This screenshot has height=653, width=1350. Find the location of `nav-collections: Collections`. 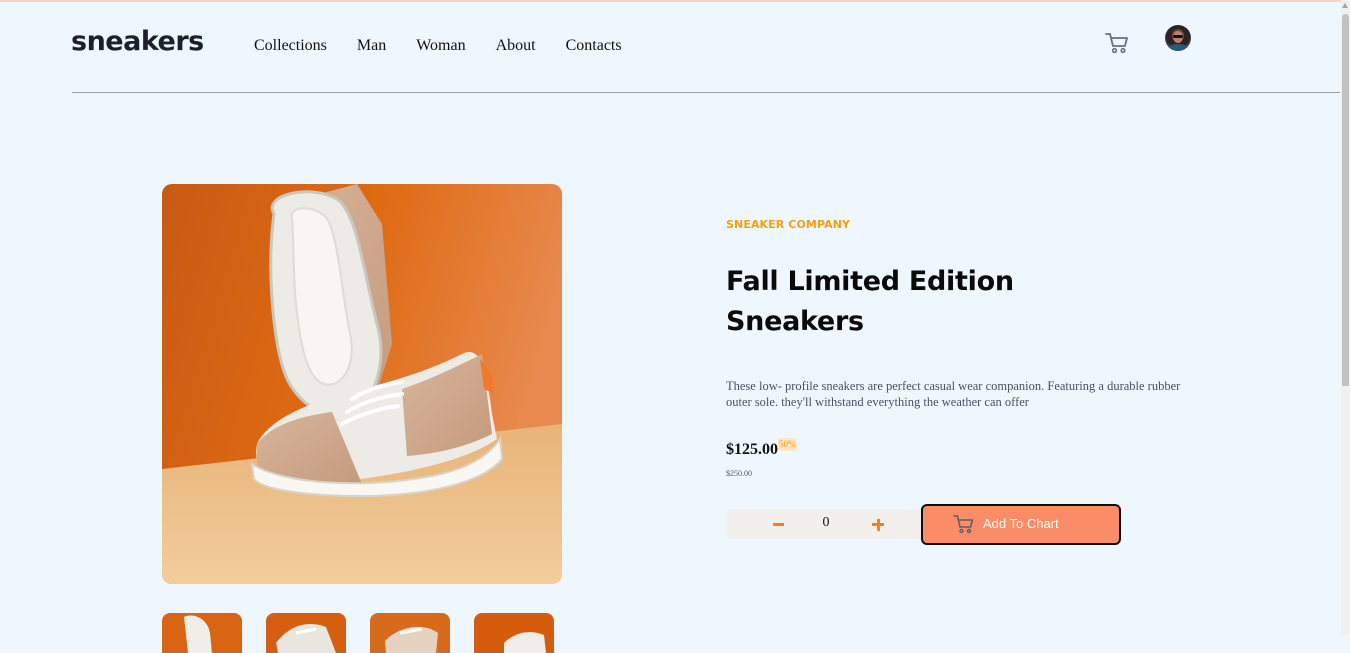

nav-collections: Collections is located at coordinates (290, 46).